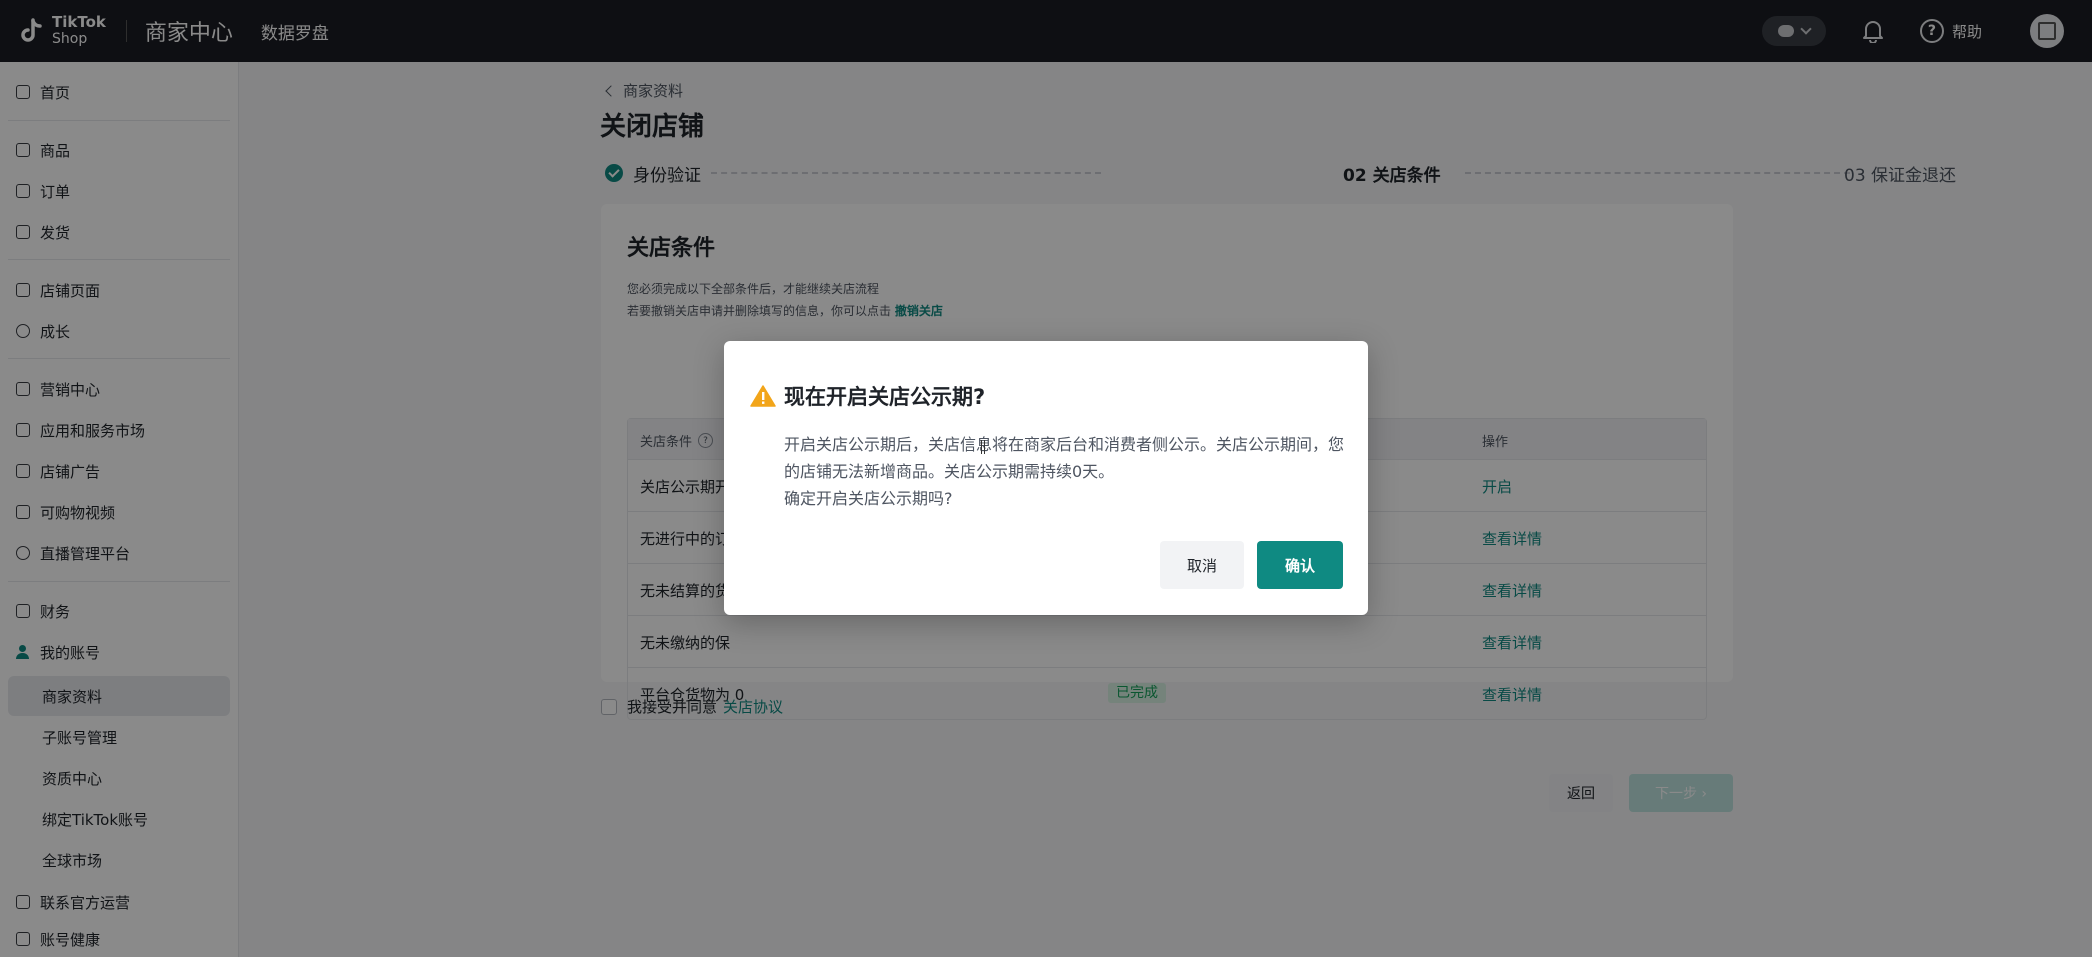  What do you see at coordinates (1300, 565) in the screenshot?
I see `confirm-button: 确认` at bounding box center [1300, 565].